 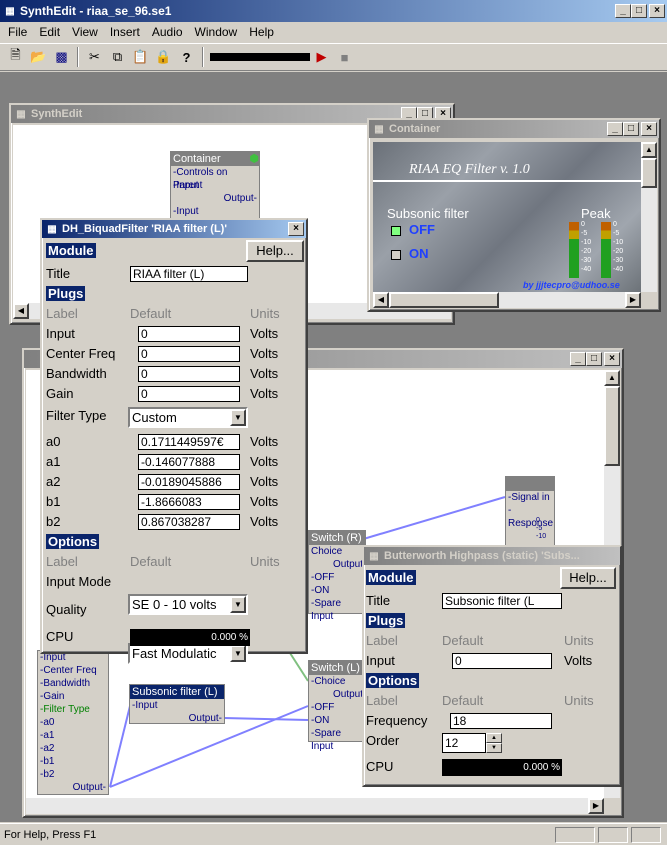 I want to click on status-pane, so click(x=575, y=835).